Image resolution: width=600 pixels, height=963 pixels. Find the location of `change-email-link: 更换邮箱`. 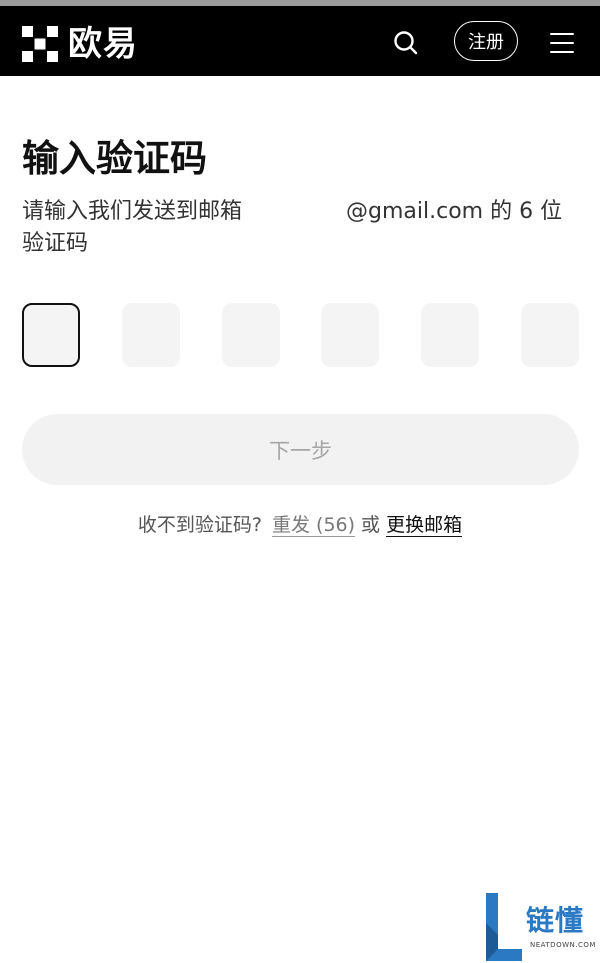

change-email-link: 更换邮箱 is located at coordinates (424, 525).